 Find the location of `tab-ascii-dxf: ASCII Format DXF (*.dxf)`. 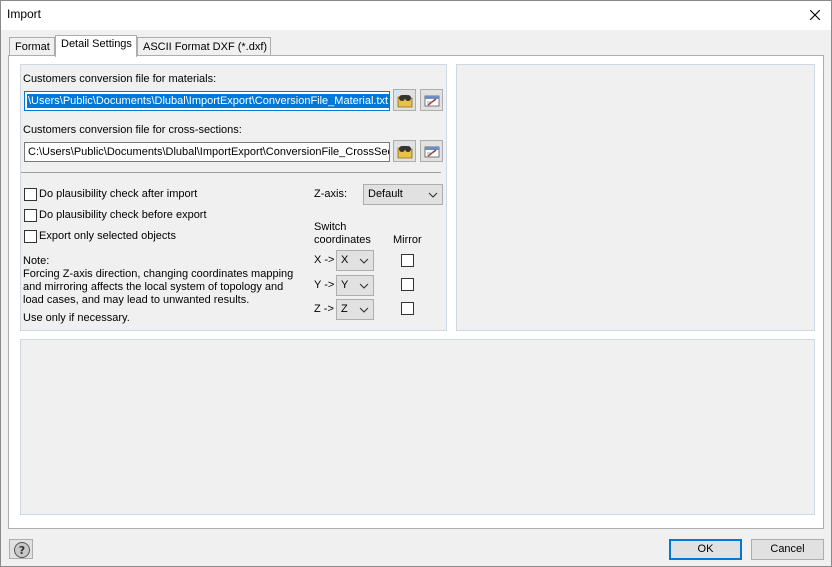

tab-ascii-dxf: ASCII Format DXF (*.dxf) is located at coordinates (204, 46).